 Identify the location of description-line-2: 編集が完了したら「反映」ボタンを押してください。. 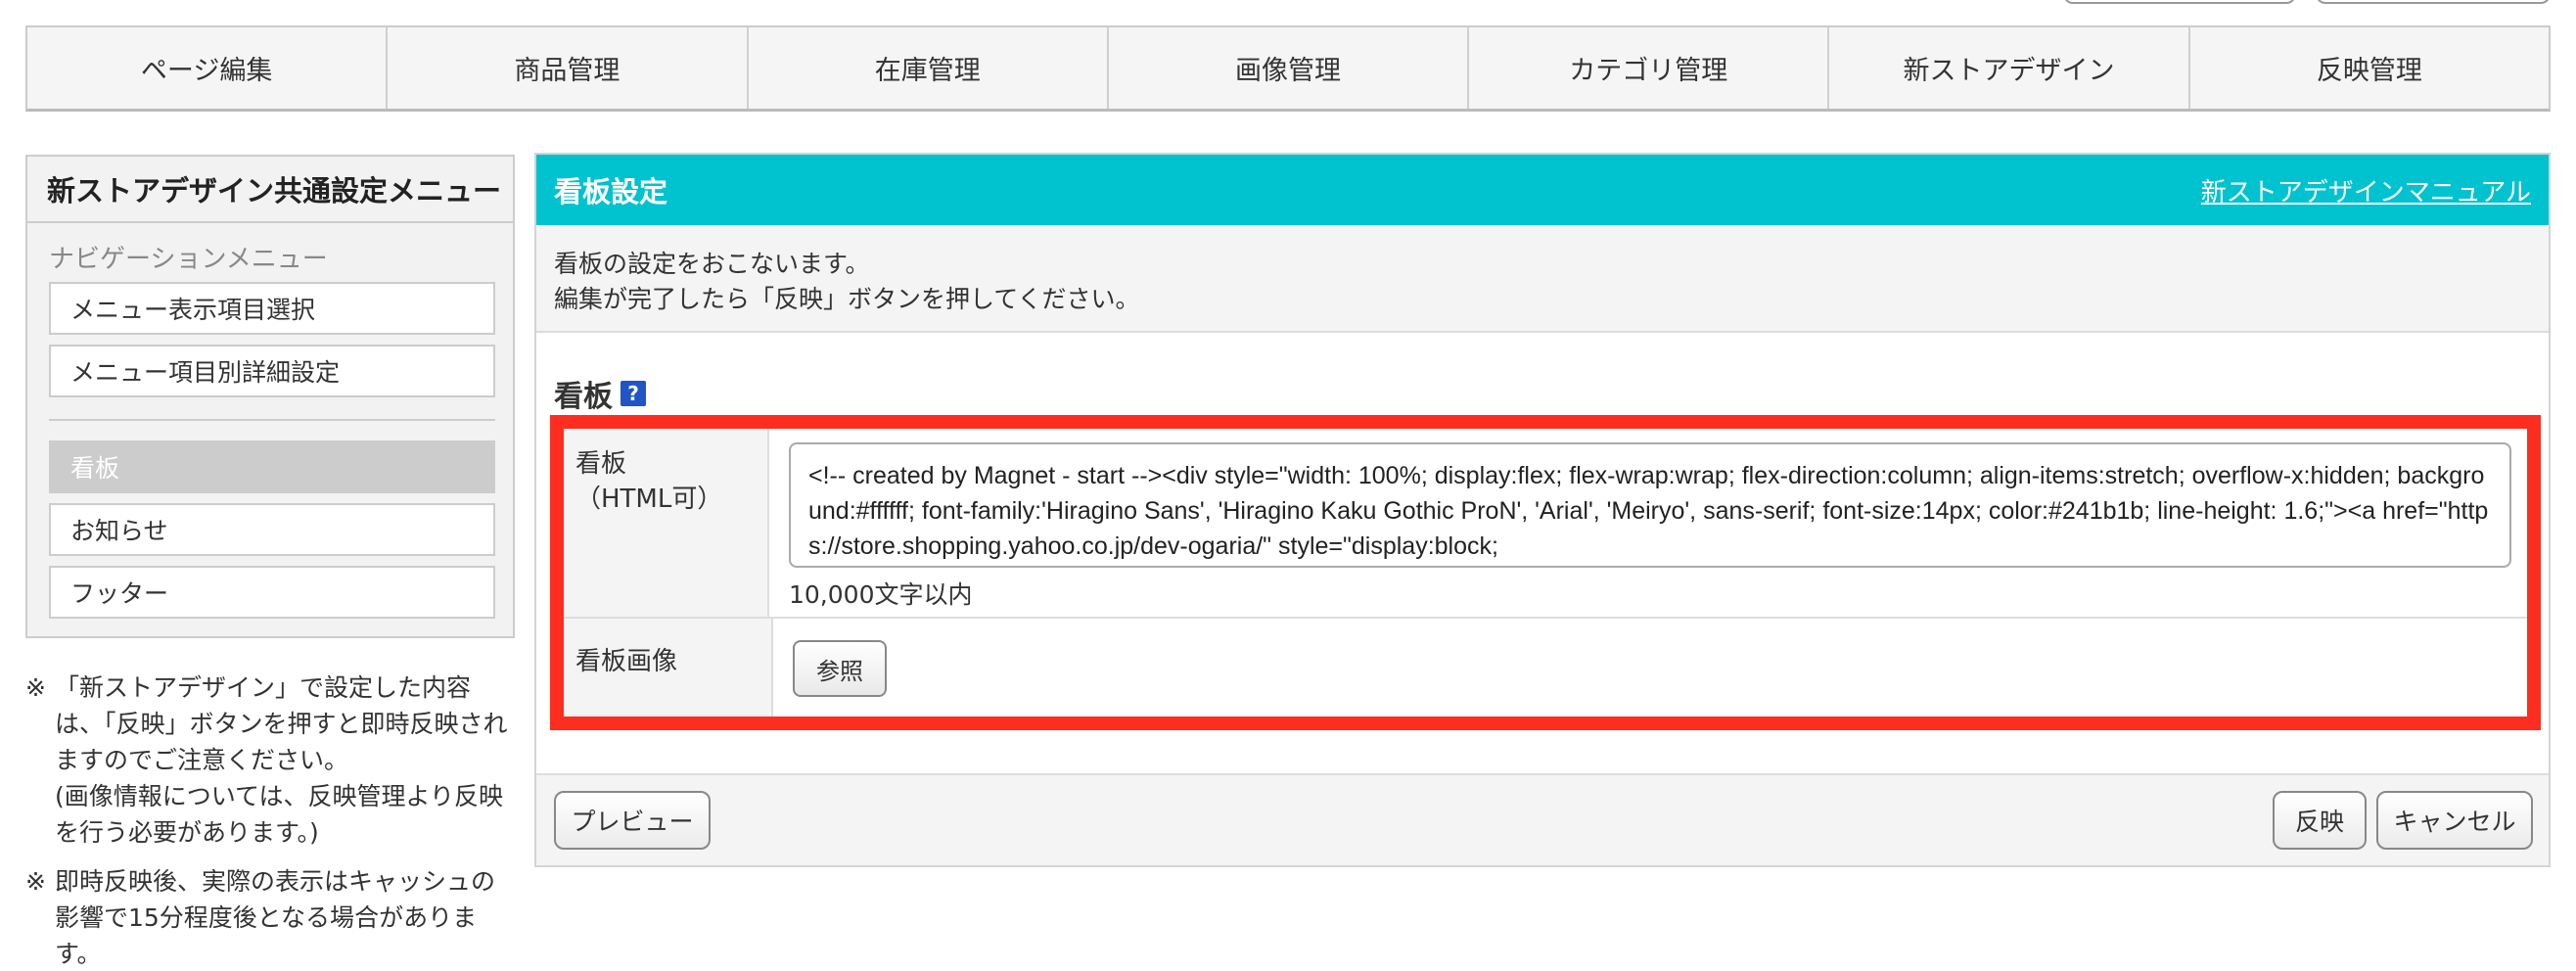
(847, 299).